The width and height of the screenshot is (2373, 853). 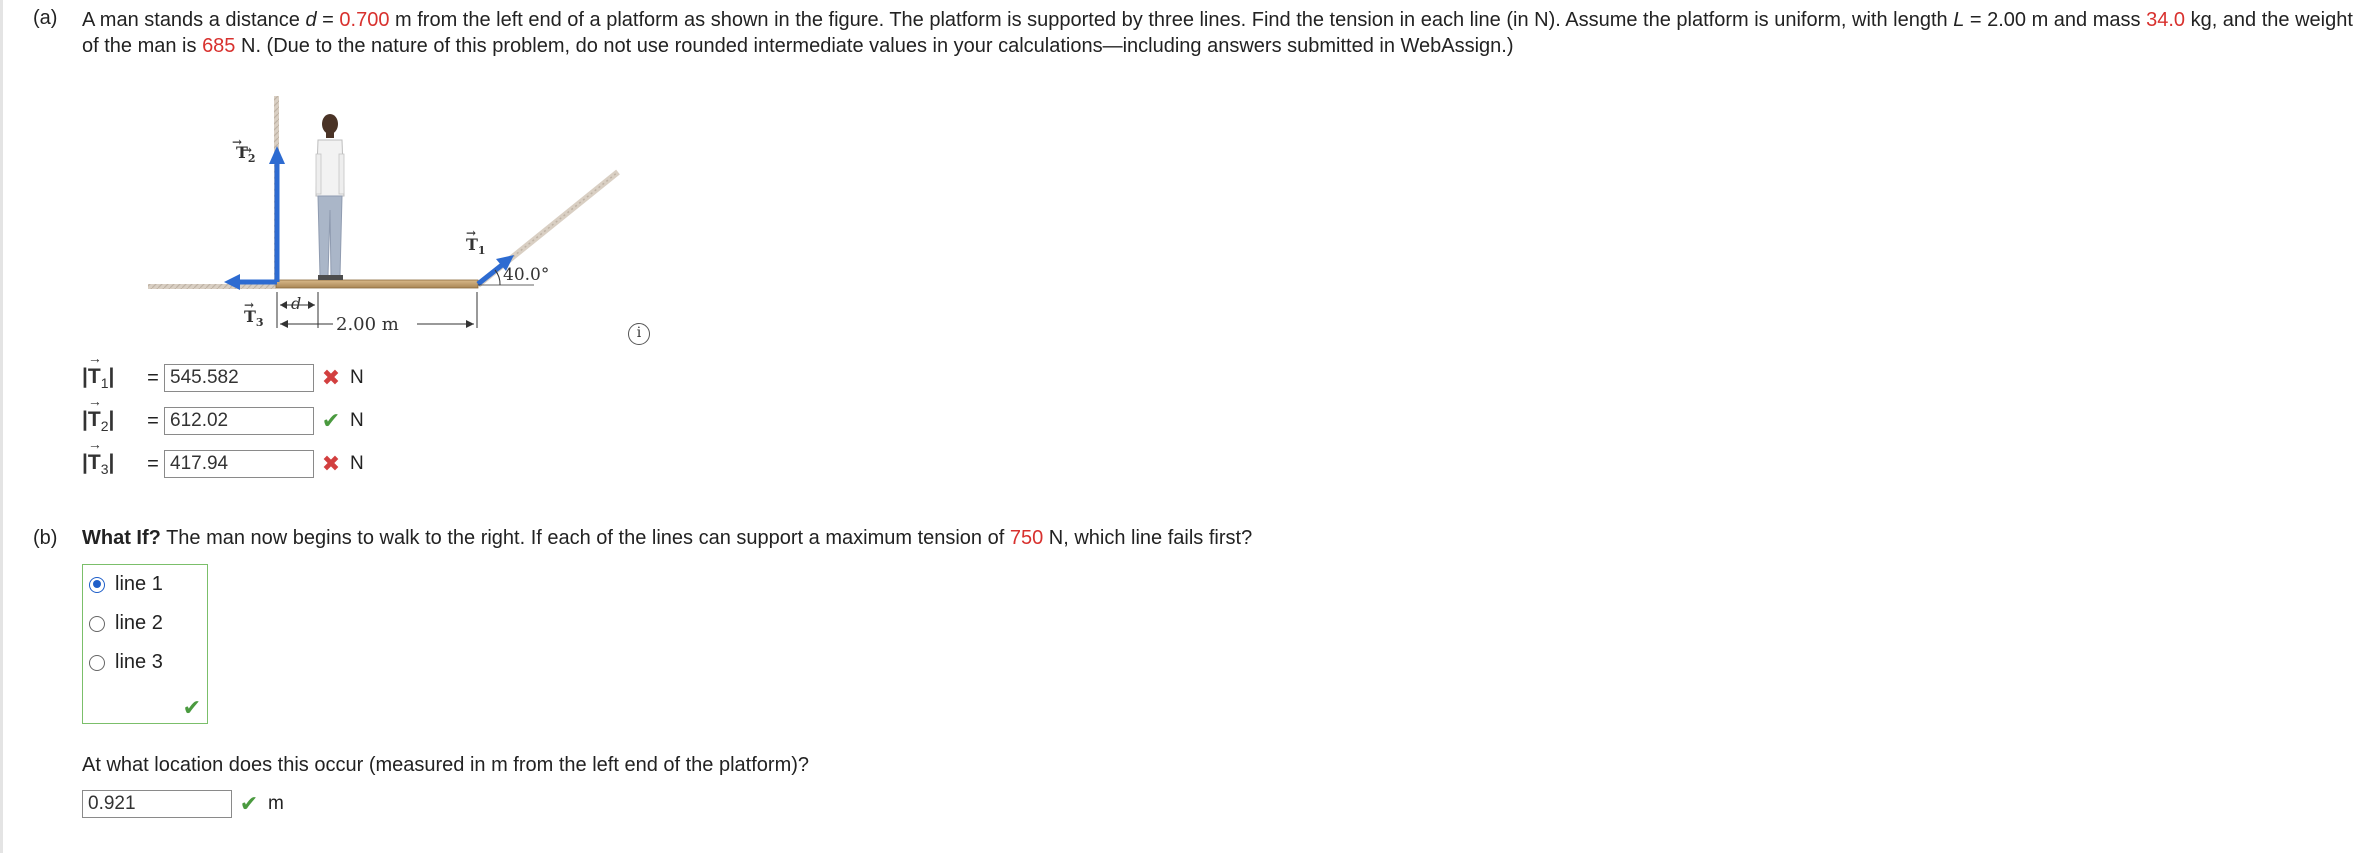 I want to click on man-figure, so click(x=330, y=197).